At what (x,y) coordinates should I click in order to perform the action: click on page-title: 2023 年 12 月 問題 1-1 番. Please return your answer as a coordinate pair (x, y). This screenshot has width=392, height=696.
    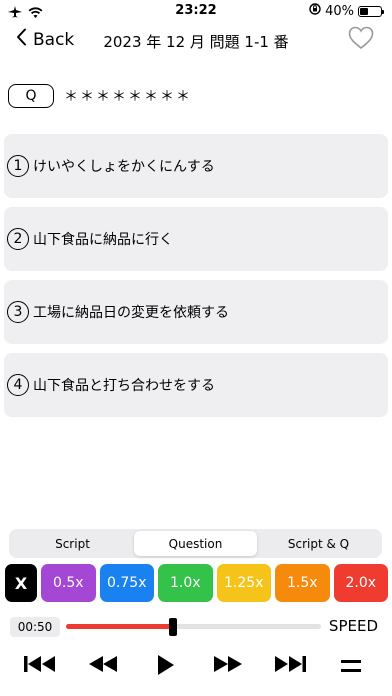
    Looking at the image, I should click on (196, 42).